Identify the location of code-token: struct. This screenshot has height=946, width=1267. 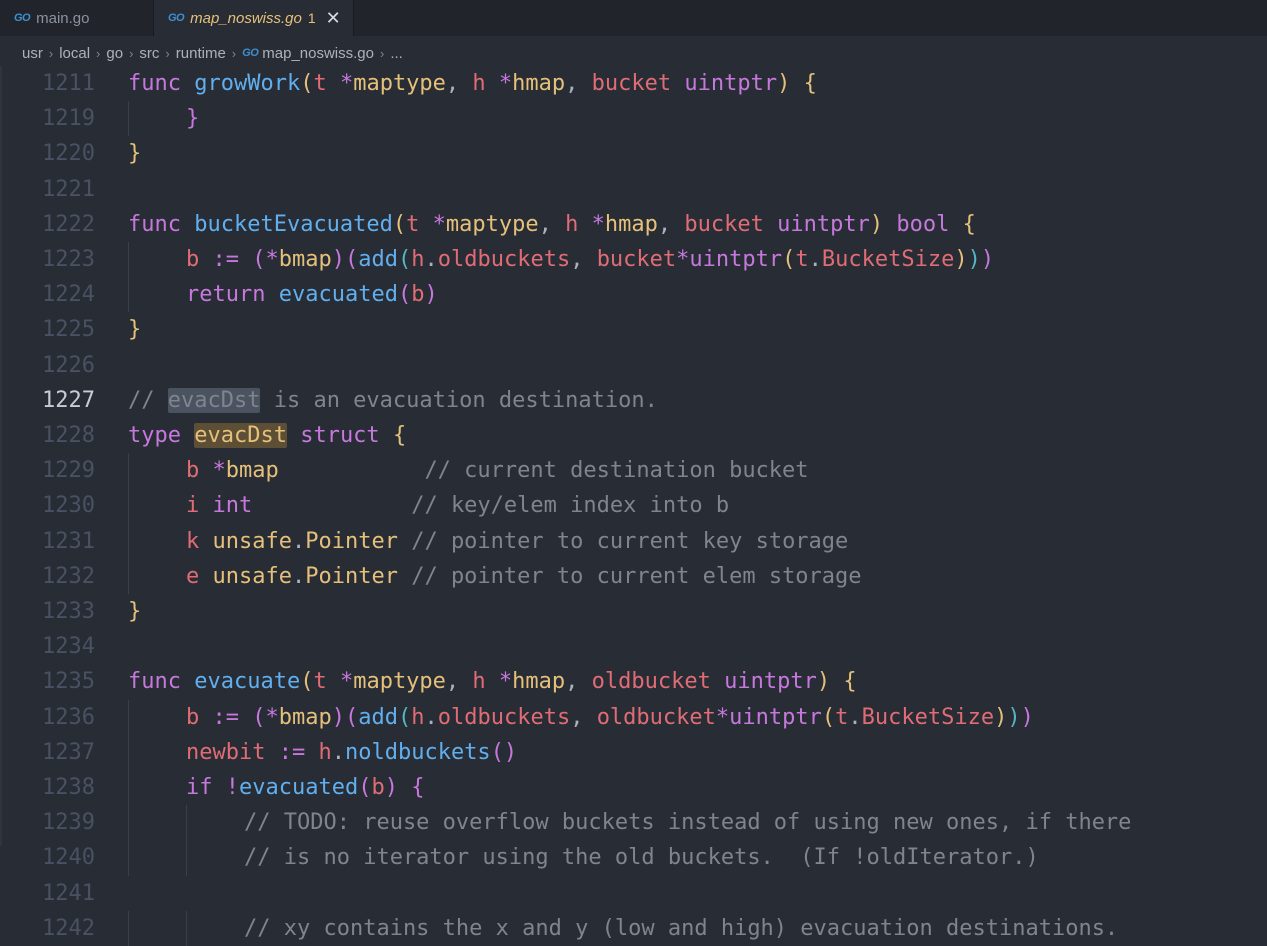
(340, 435).